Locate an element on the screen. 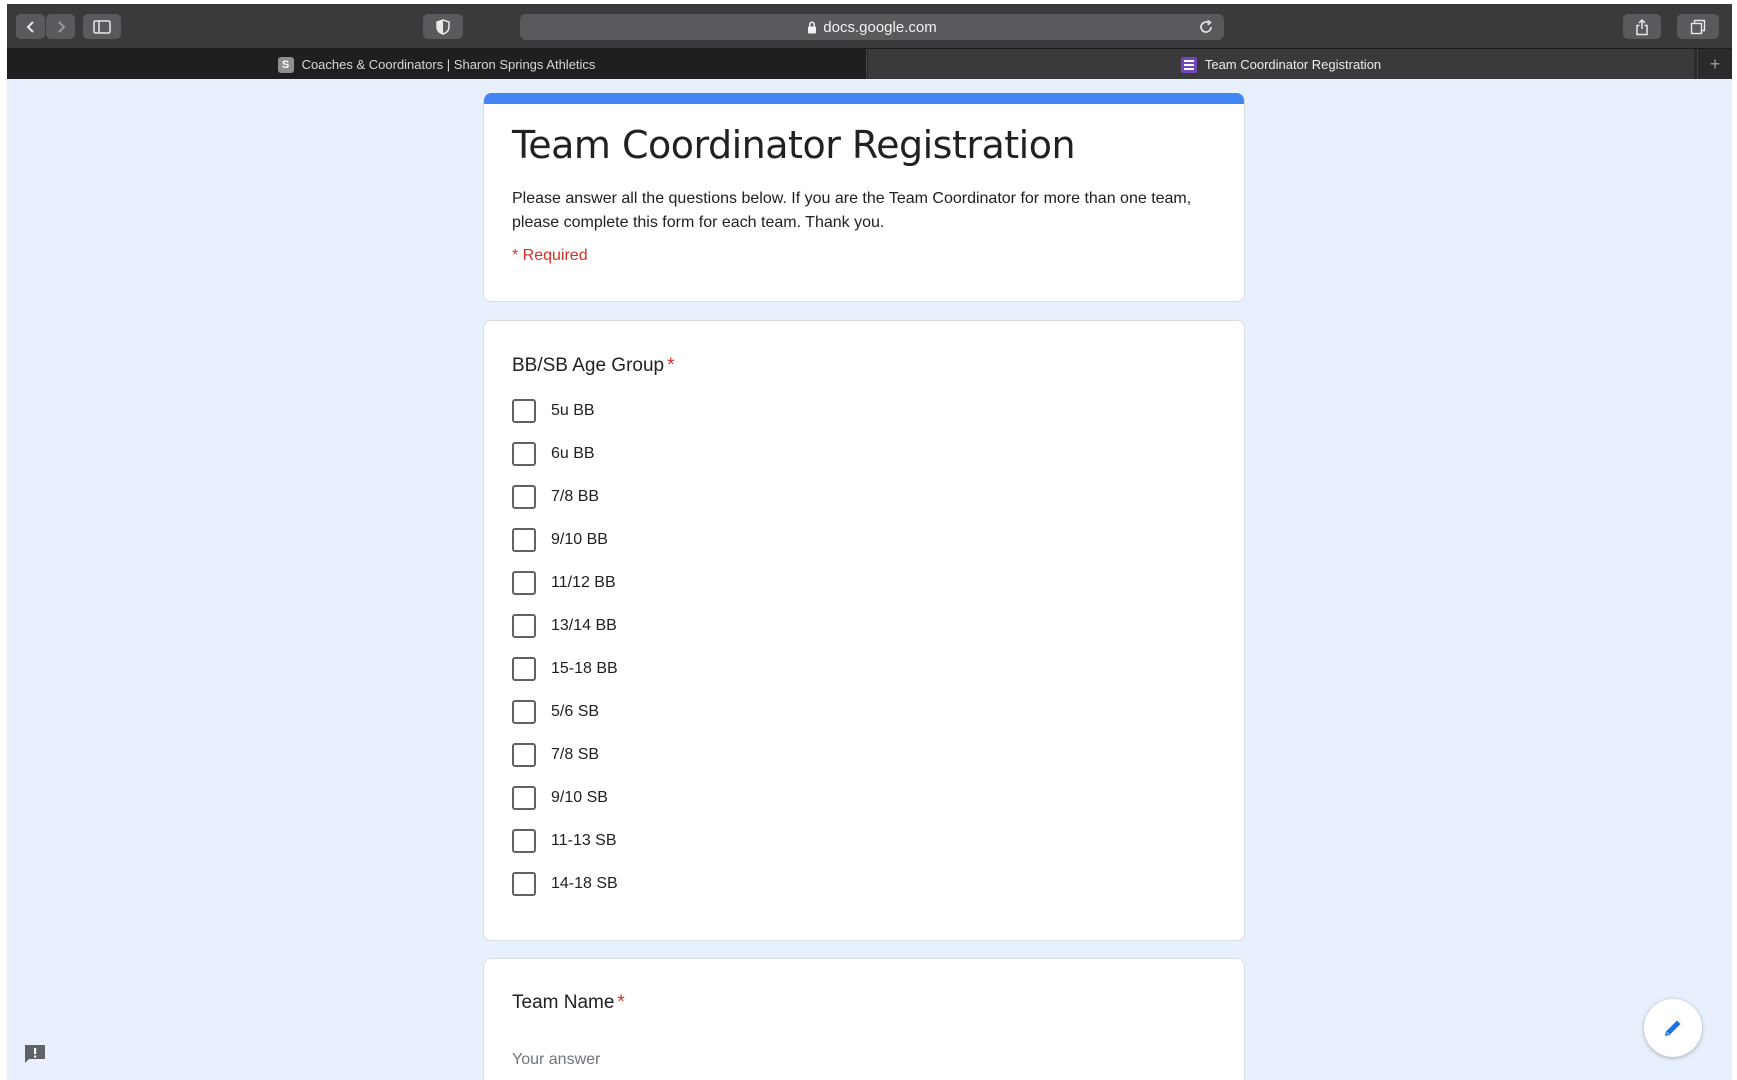 Image resolution: width=1737 pixels, height=1080 pixels. checkbox-label: 7/8 SB is located at coordinates (575, 754).